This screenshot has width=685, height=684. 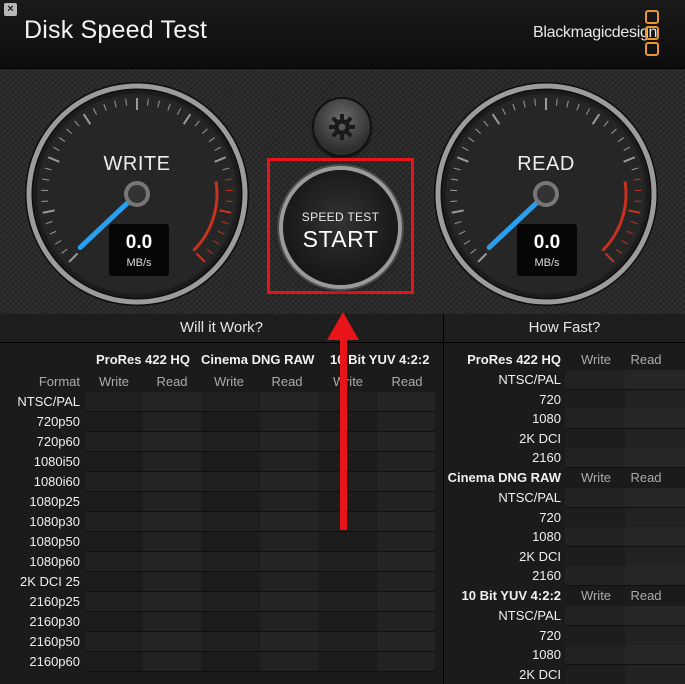 What do you see at coordinates (595, 32) in the screenshot?
I see `brand-name: Blackmagicdesign` at bounding box center [595, 32].